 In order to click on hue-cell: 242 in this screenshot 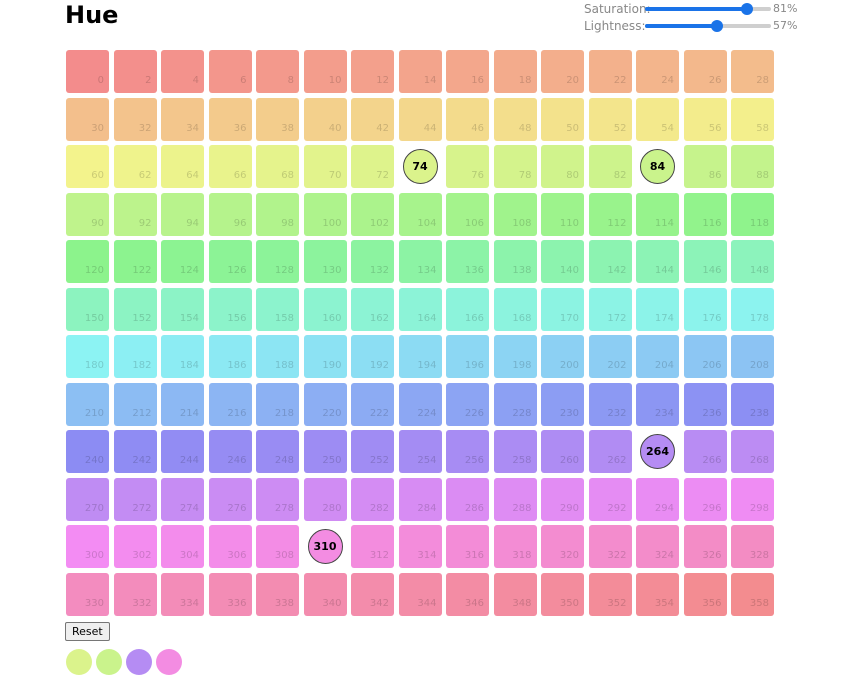, I will do `click(135, 451)`.